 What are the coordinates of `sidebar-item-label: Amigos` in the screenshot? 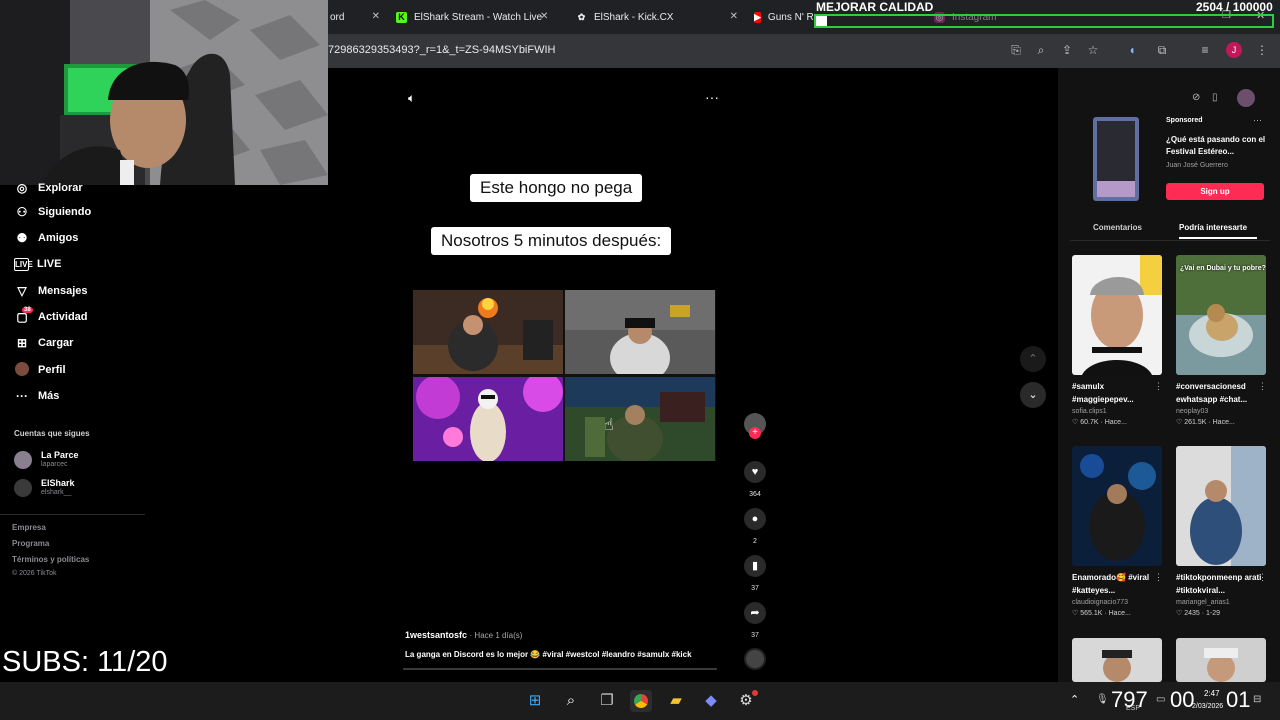 It's located at (58, 238).